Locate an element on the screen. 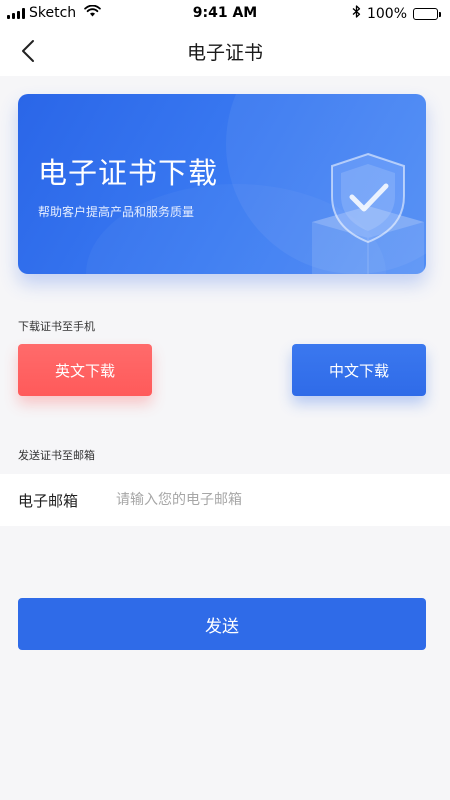 The image size is (450, 800). battery-icon is located at coordinates (427, 13).